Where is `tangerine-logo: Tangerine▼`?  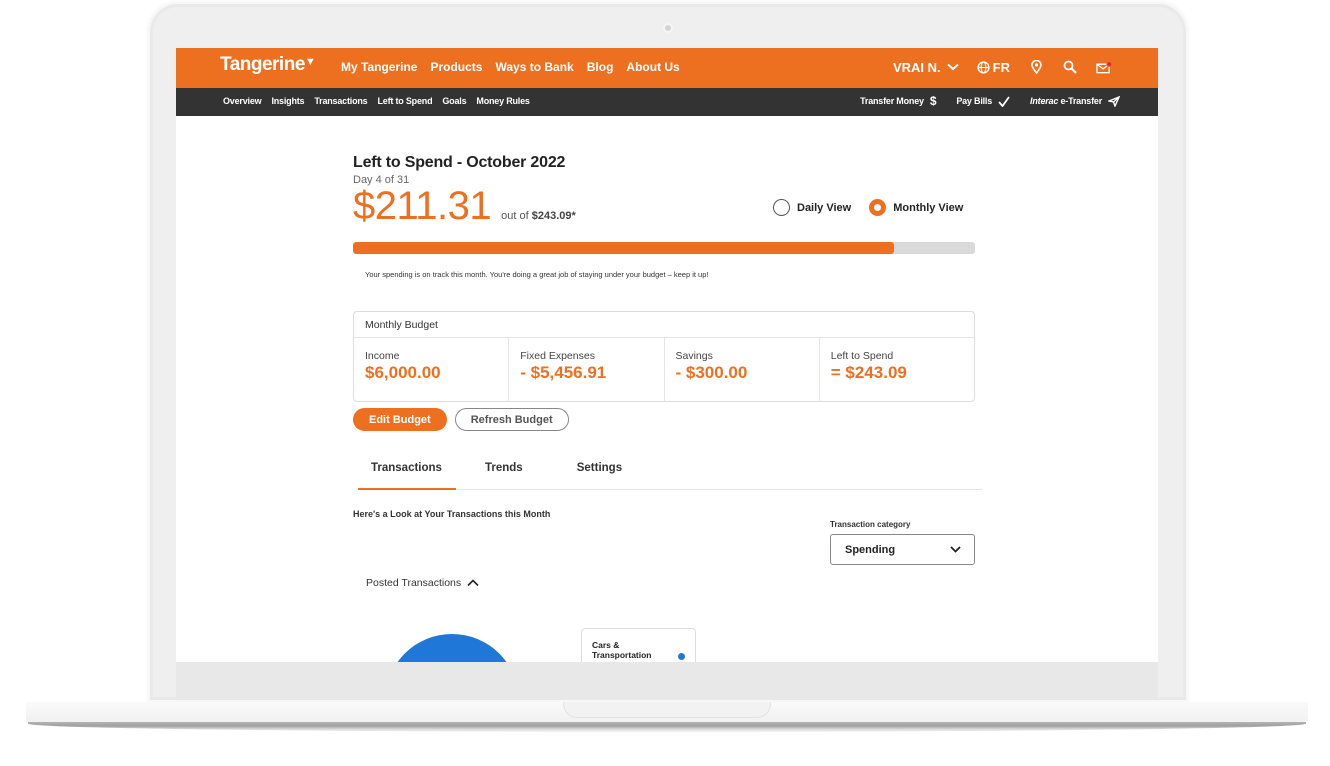 tangerine-logo: Tangerine▼ is located at coordinates (268, 65).